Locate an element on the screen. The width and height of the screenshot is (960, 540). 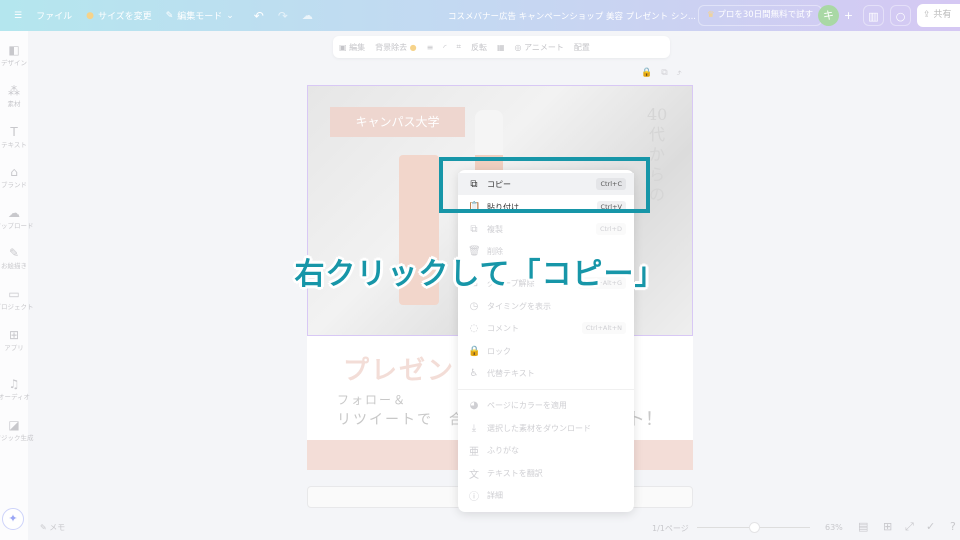
comment-icon: ○ is located at coordinates (900, 15).